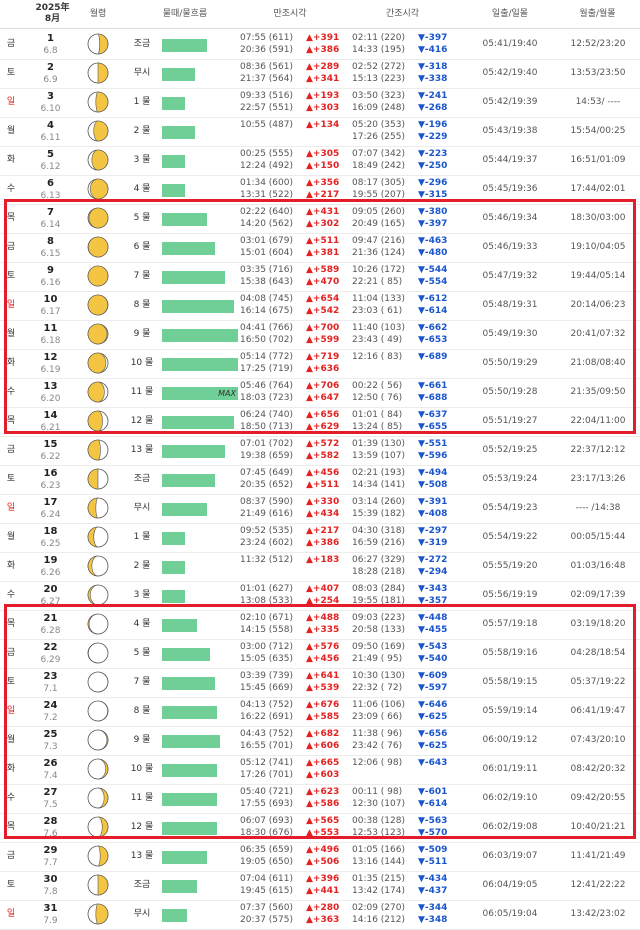 This screenshot has height=930, width=640. I want to click on tide-time: 09:50 (169), so click(378, 647).